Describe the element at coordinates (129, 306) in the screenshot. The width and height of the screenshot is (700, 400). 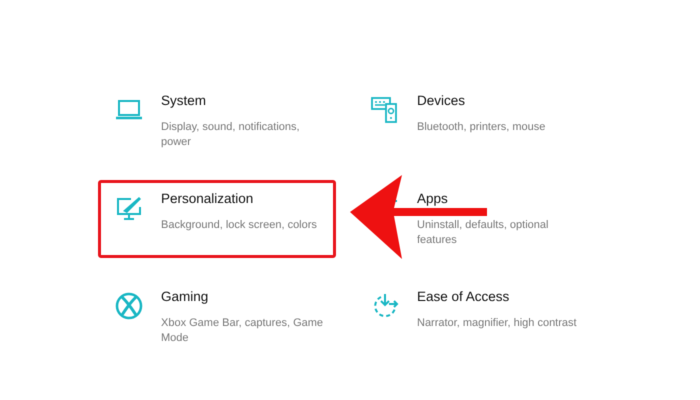
I see `xbox-icon` at that location.